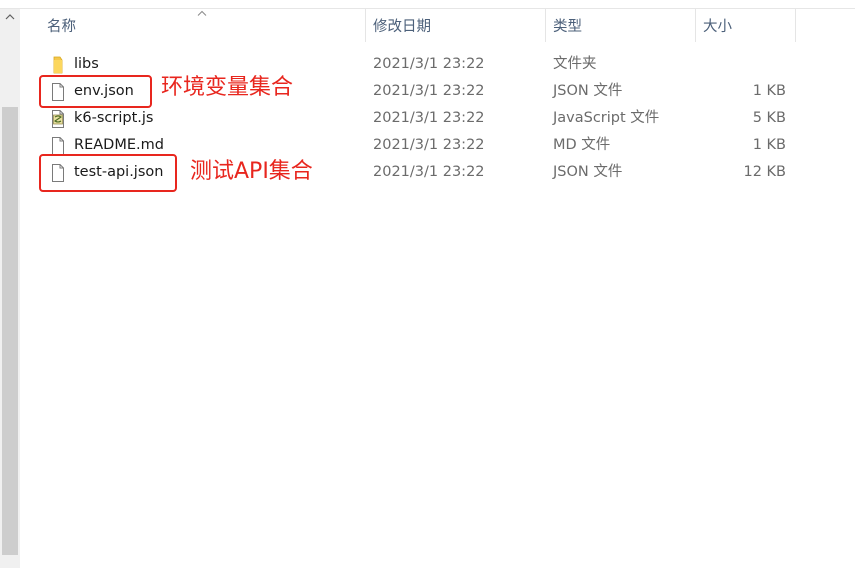  Describe the element at coordinates (61, 25) in the screenshot. I see `column-header-name: 名称` at that location.